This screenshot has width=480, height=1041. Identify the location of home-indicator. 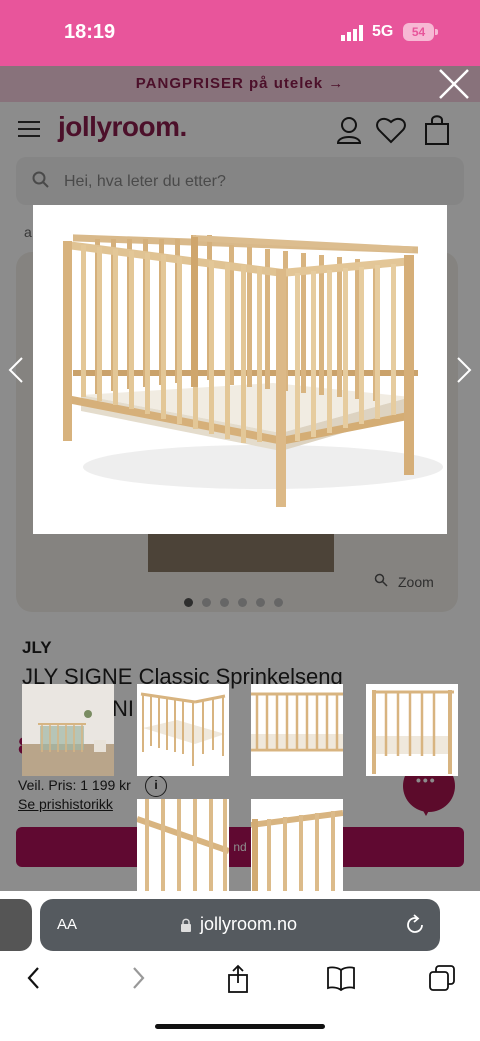
(240, 1026).